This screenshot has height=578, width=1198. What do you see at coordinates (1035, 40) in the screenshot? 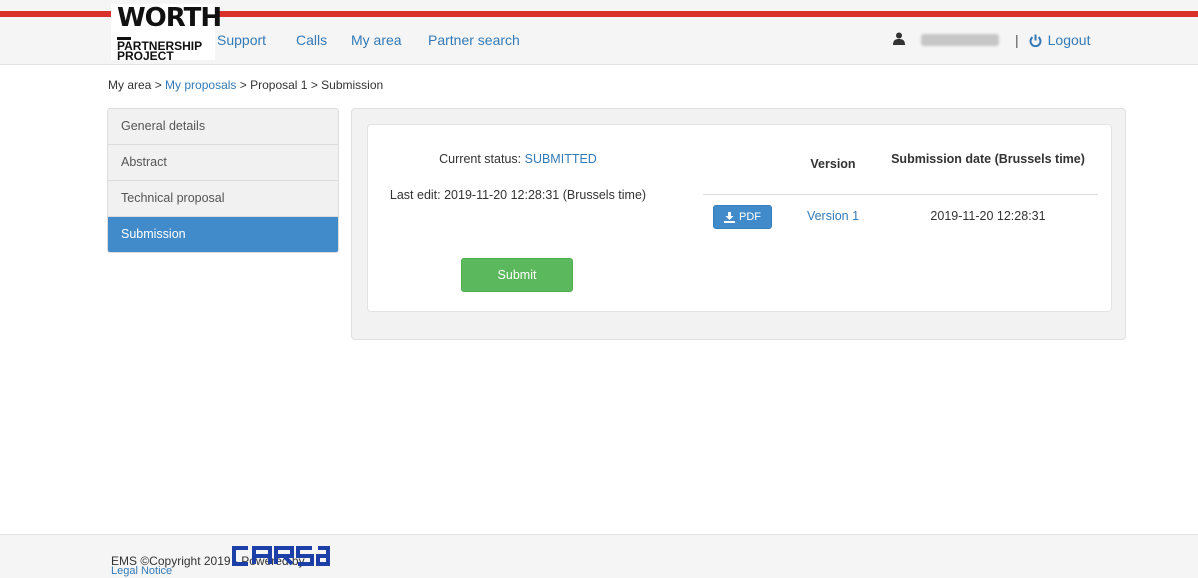
I see `power-icon` at bounding box center [1035, 40].